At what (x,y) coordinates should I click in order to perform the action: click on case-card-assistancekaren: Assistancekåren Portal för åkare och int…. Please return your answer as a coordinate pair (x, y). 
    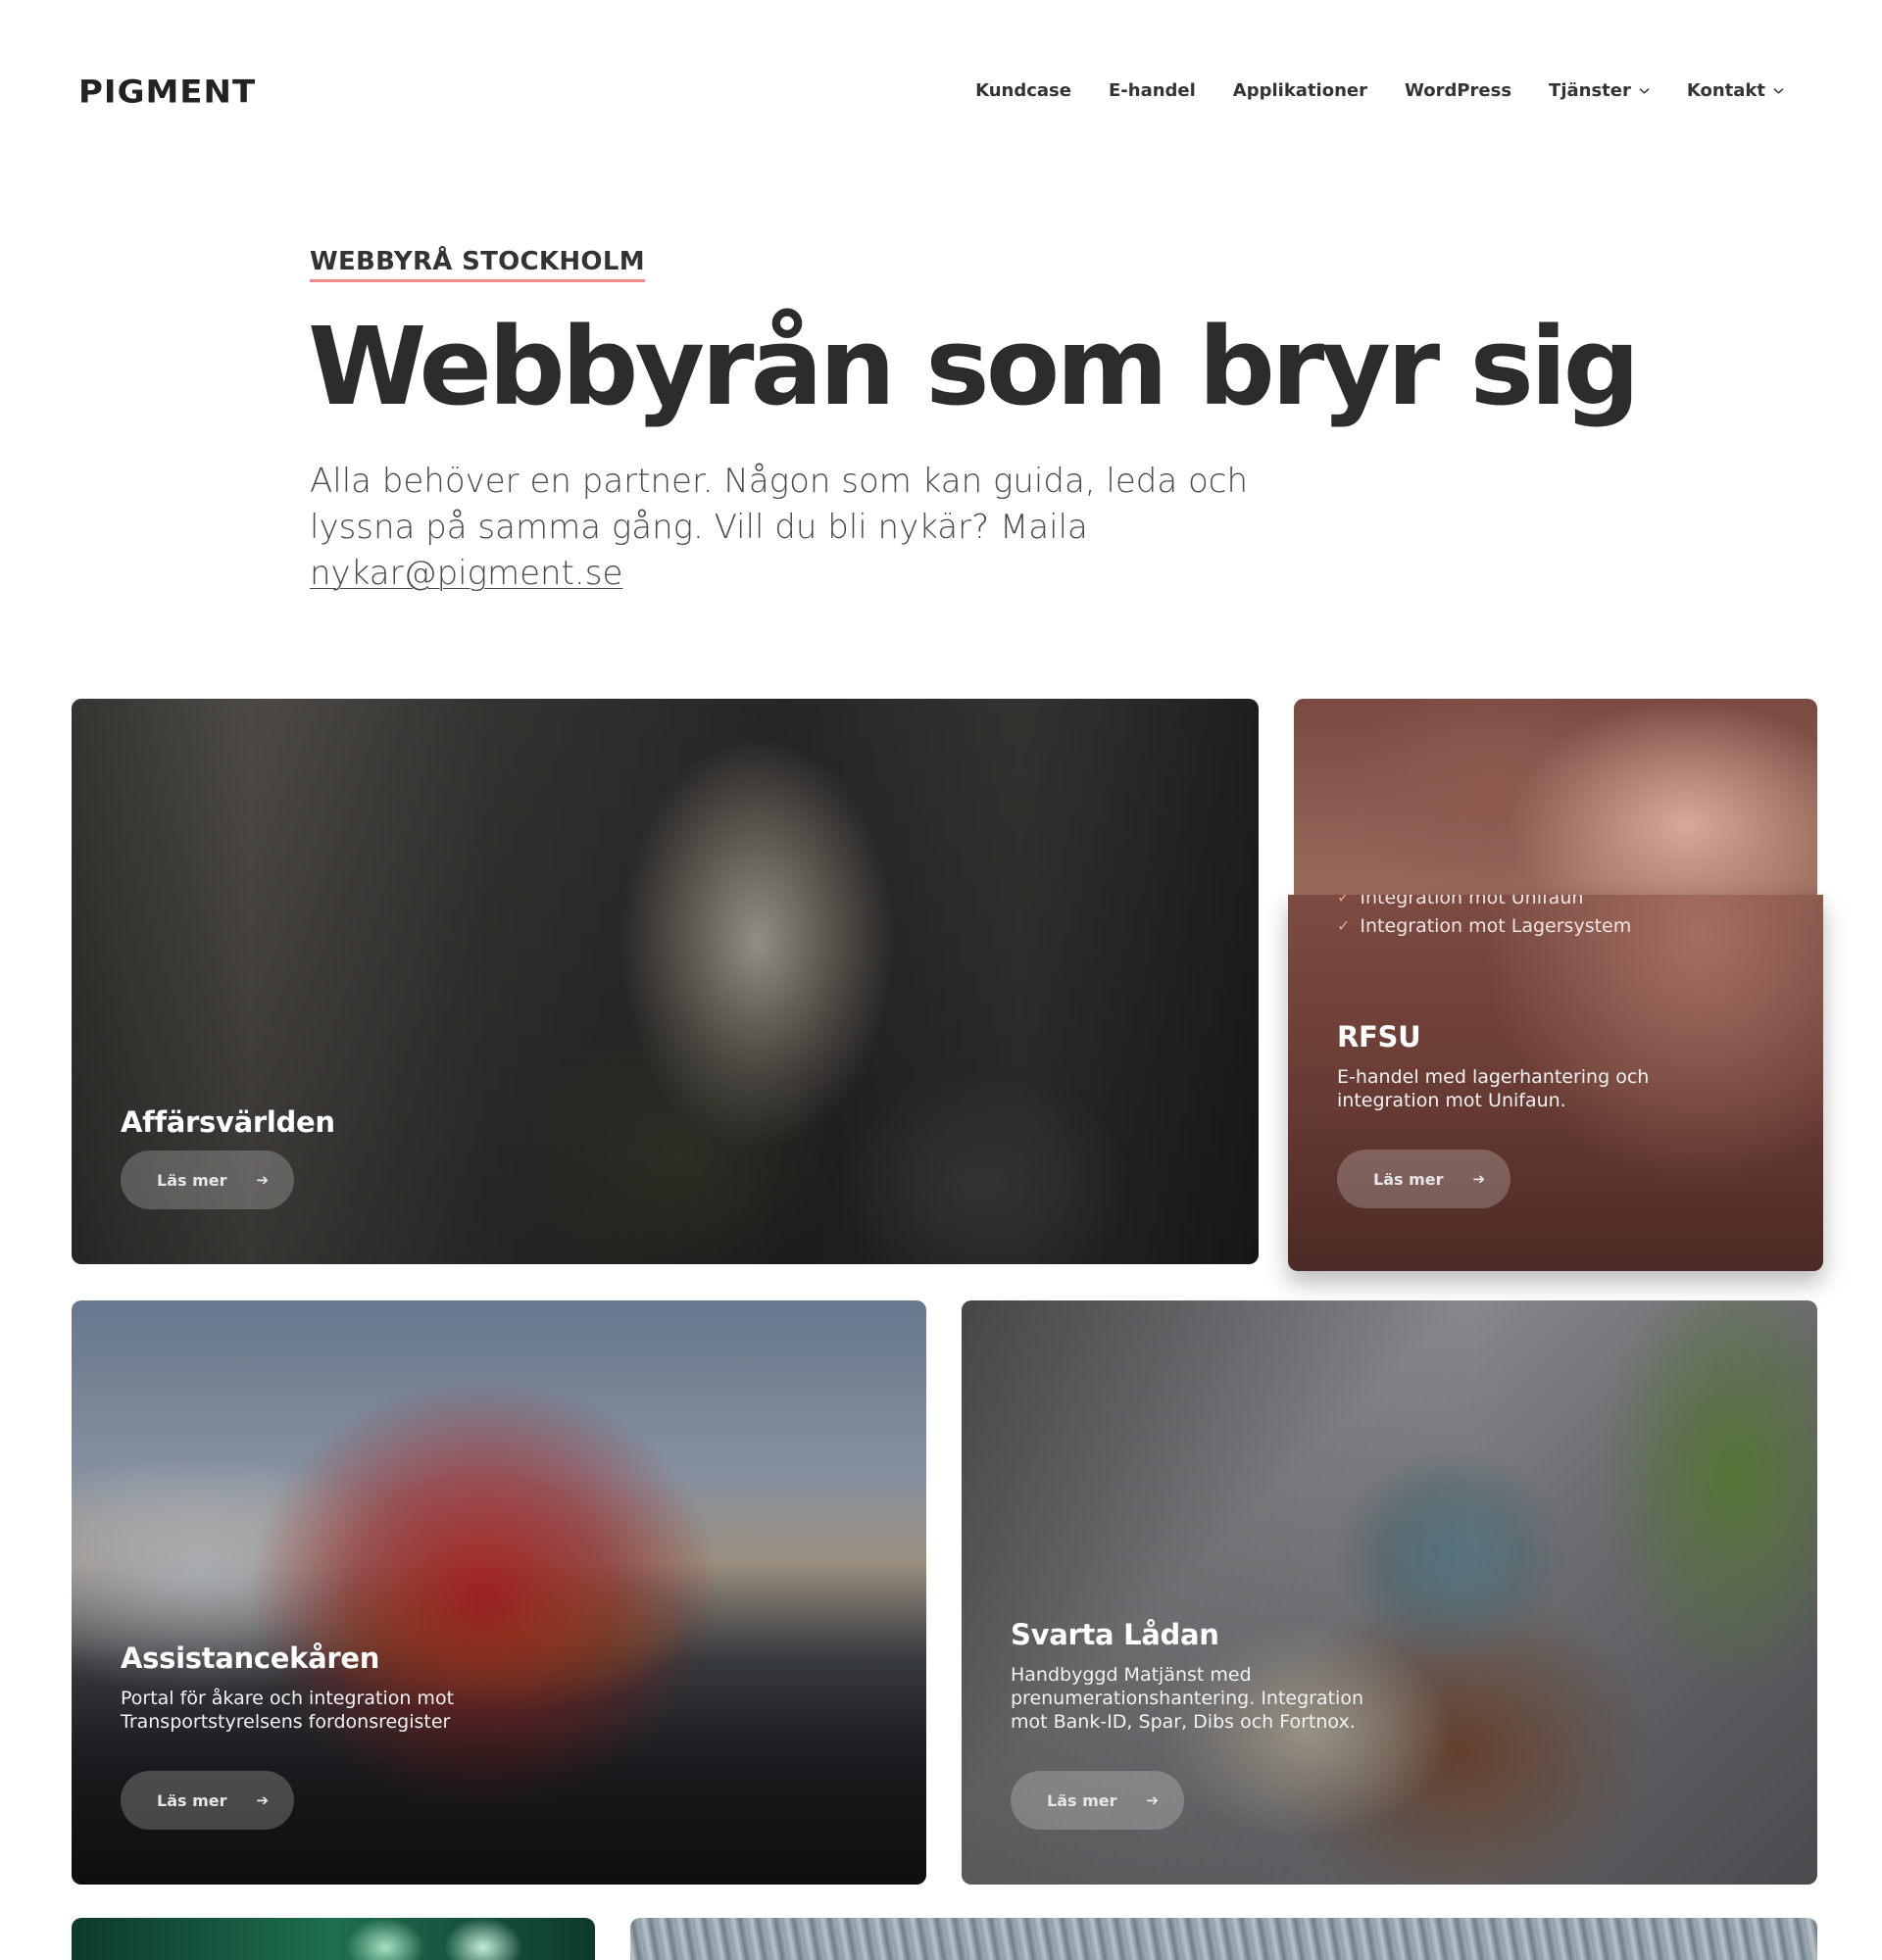
    Looking at the image, I should click on (499, 1592).